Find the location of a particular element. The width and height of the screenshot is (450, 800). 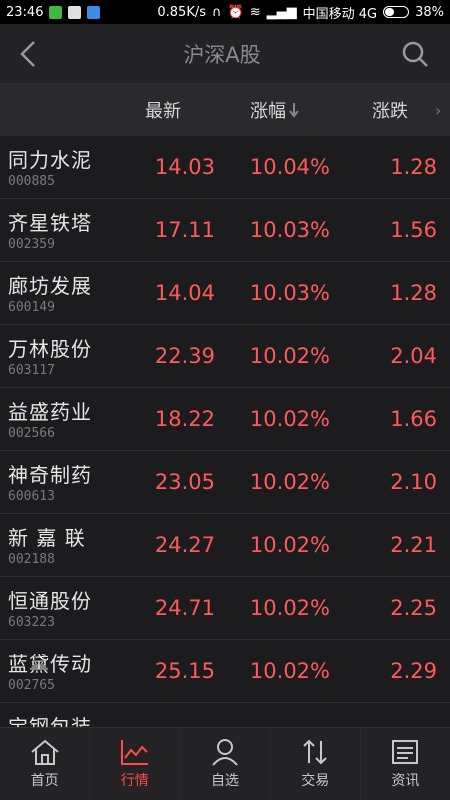

stock-name: 宝钢包装 is located at coordinates (50, 721).